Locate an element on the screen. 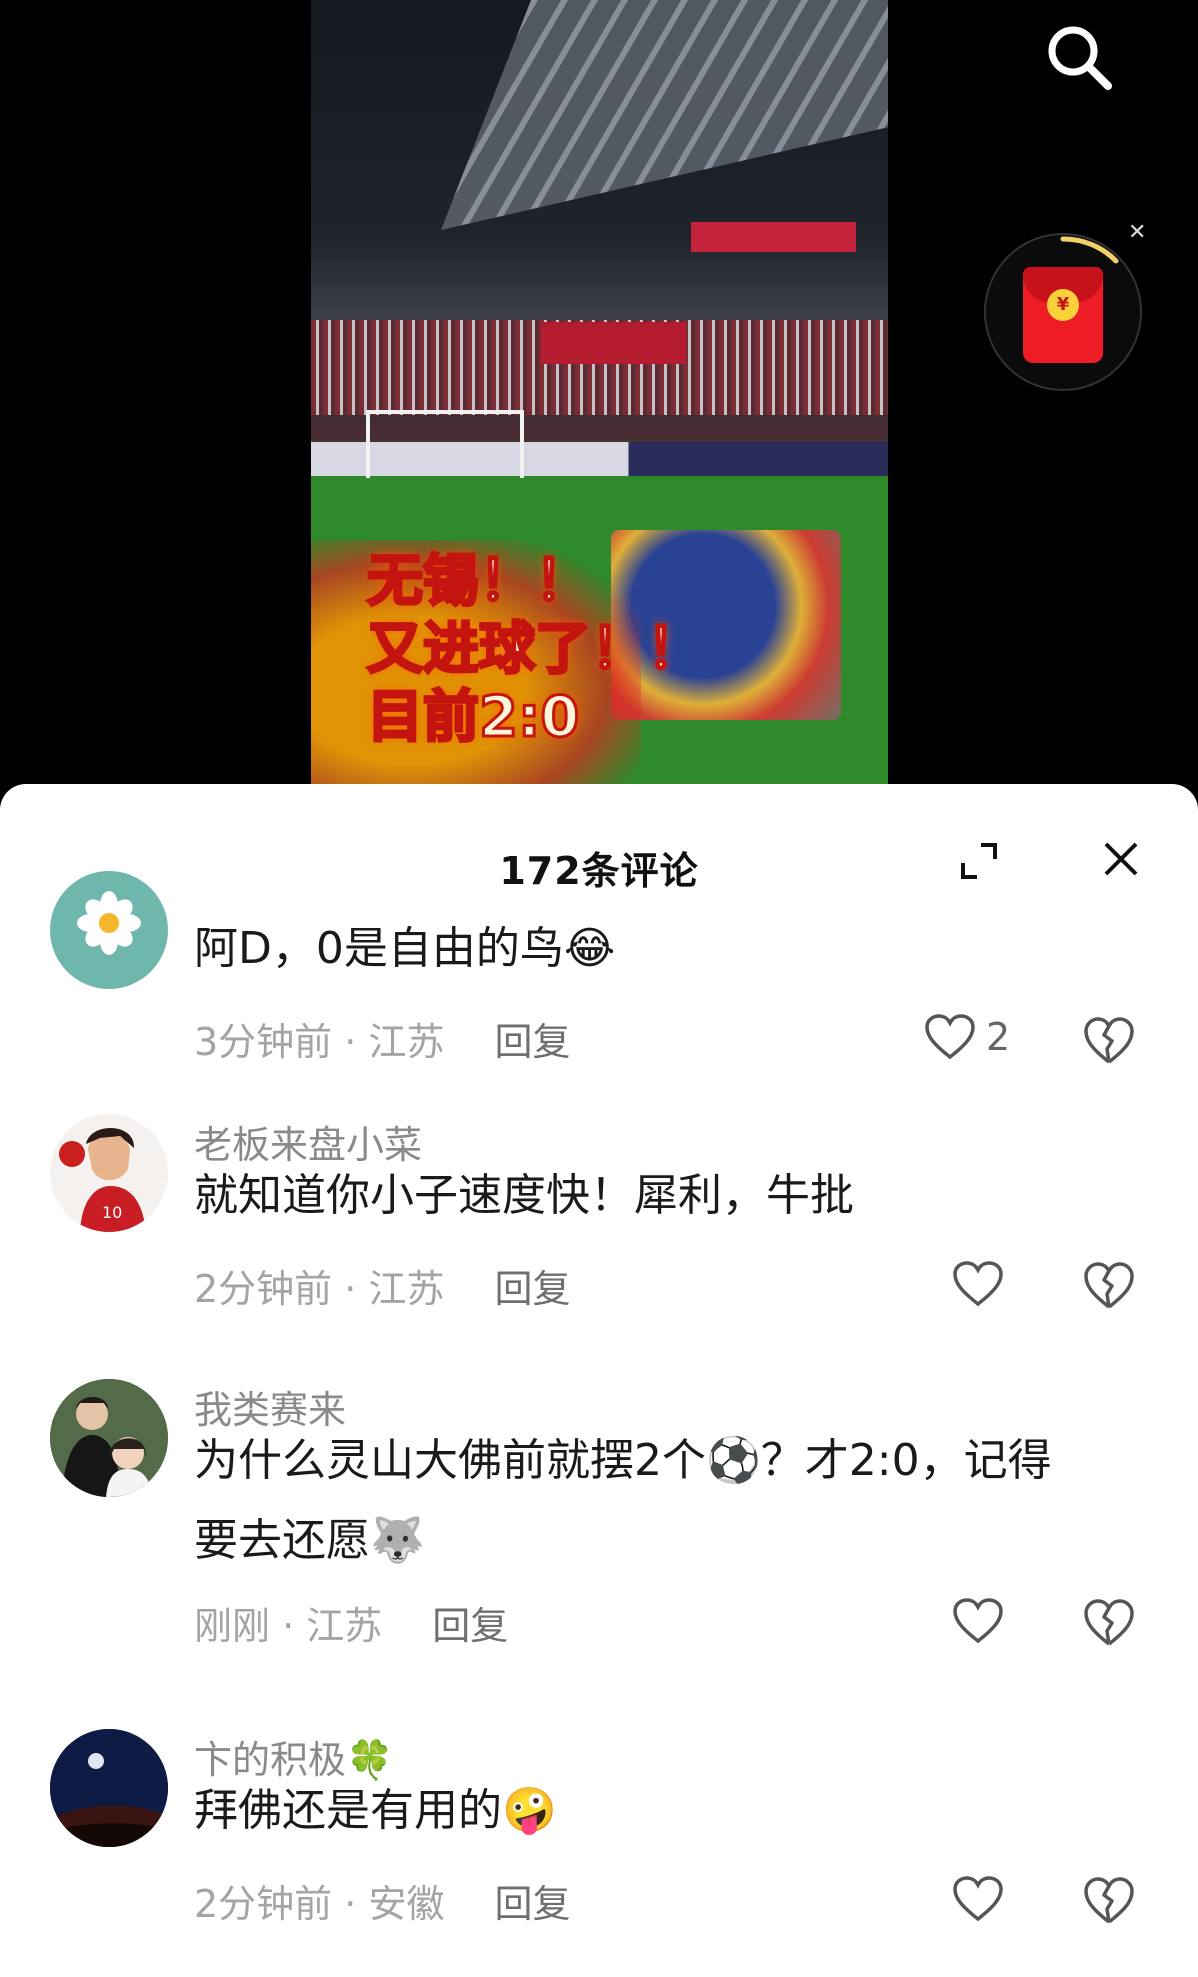  search-icon is located at coordinates (1079, 57).